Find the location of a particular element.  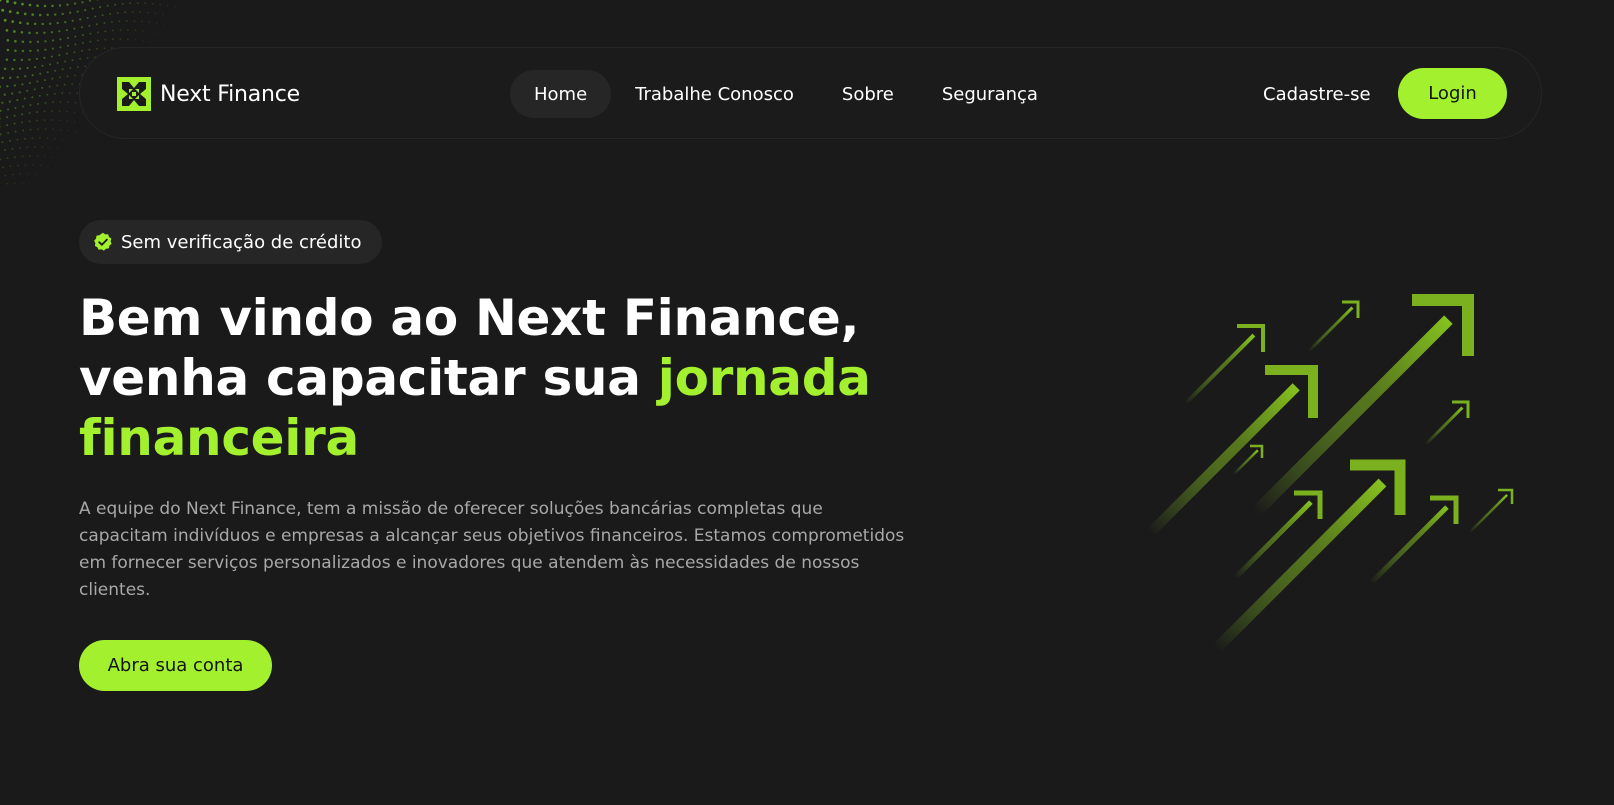

nav-link-home: Home is located at coordinates (561, 94).